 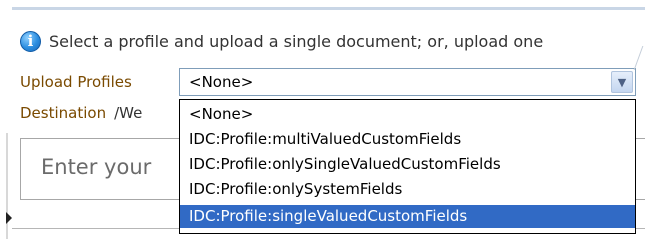 I want to click on dropdown-option: IDC:Profile:onlySingleValuedCustomFields, so click(x=407, y=164).